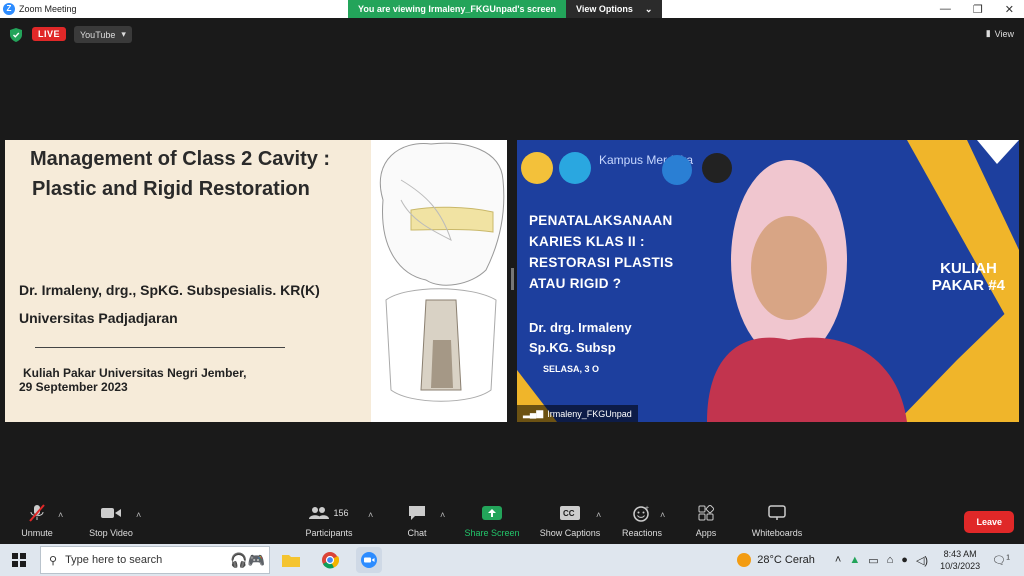  I want to click on unmute-button: Unmute, so click(37, 520).